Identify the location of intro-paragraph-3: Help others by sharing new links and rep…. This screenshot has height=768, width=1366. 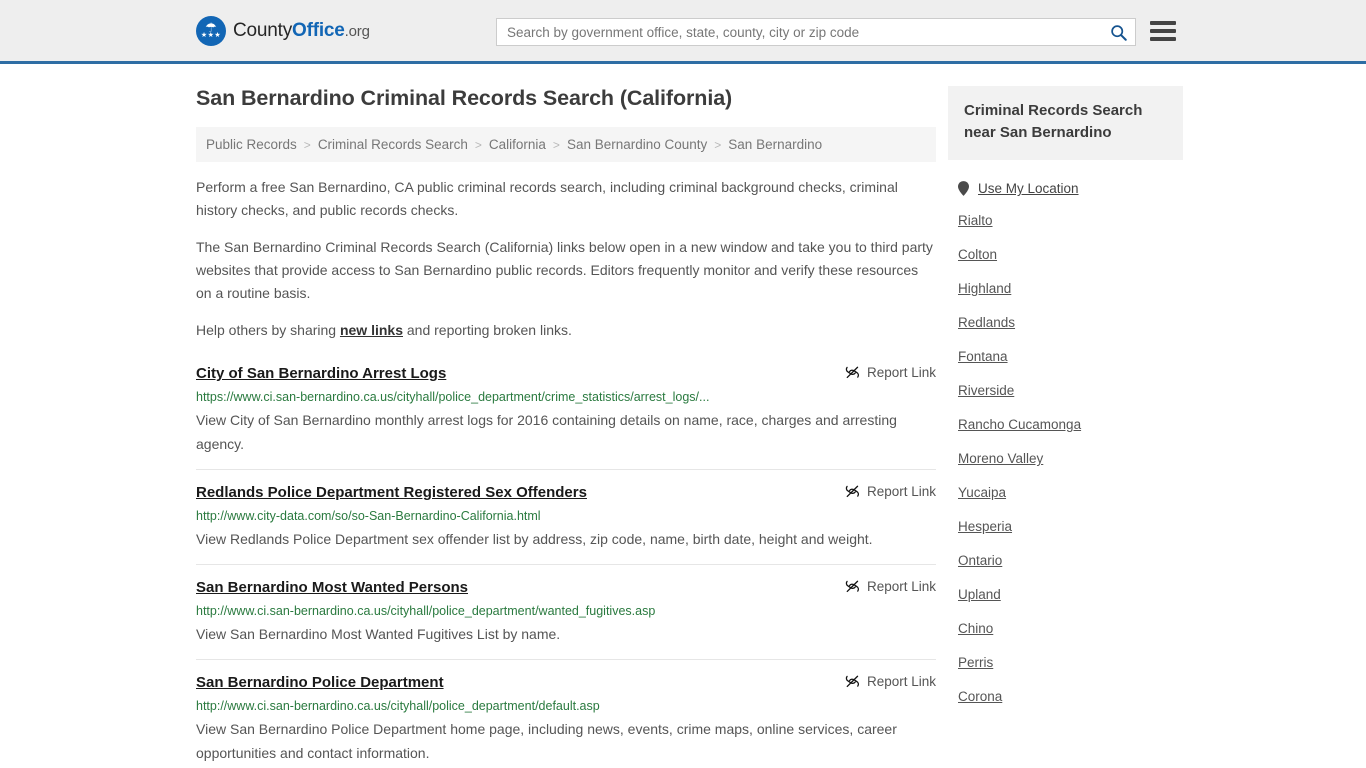
(566, 330).